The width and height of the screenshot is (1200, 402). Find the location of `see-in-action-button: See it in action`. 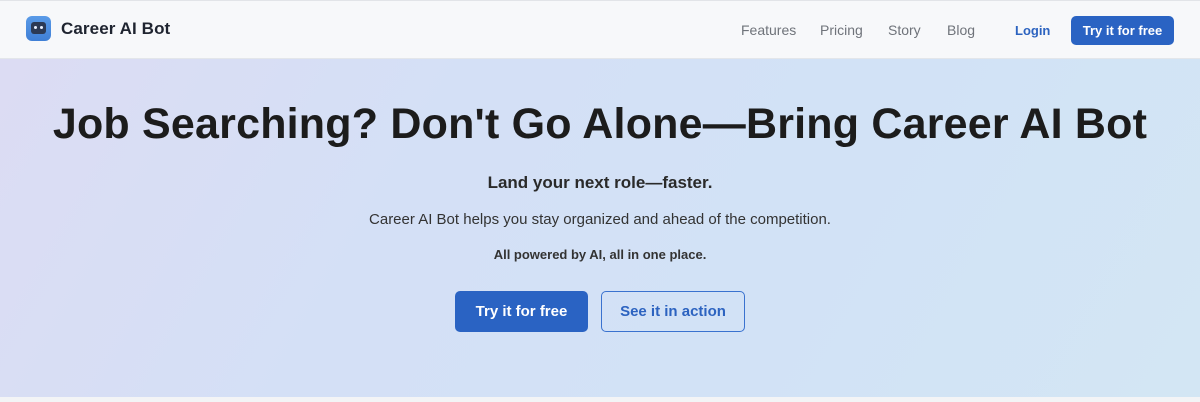

see-in-action-button: See it in action is located at coordinates (673, 311).